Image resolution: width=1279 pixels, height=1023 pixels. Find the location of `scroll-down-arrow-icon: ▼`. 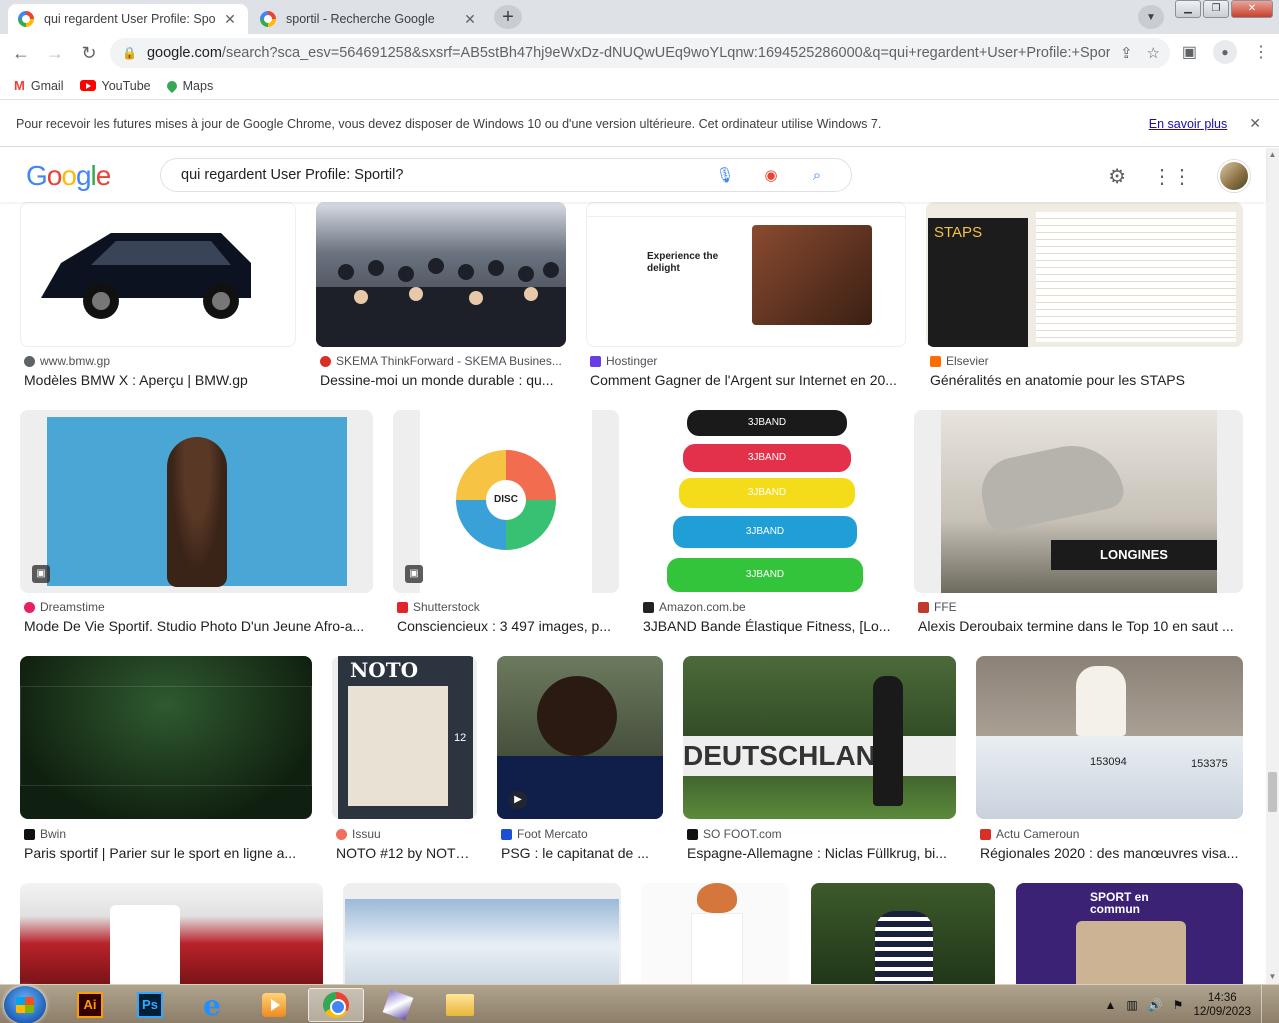

scroll-down-arrow-icon: ▼ is located at coordinates (1272, 977).